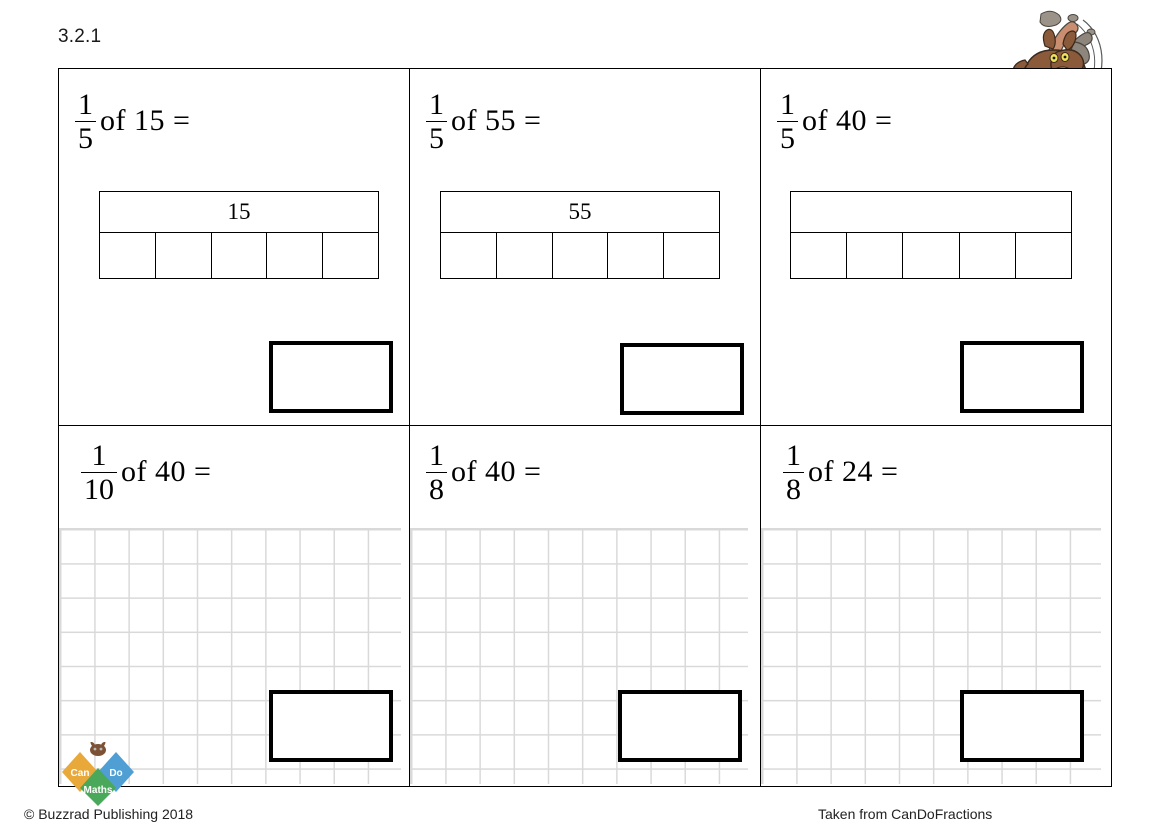  I want to click on question-expression-5: 1 8 of 40 =, so click(484, 472).